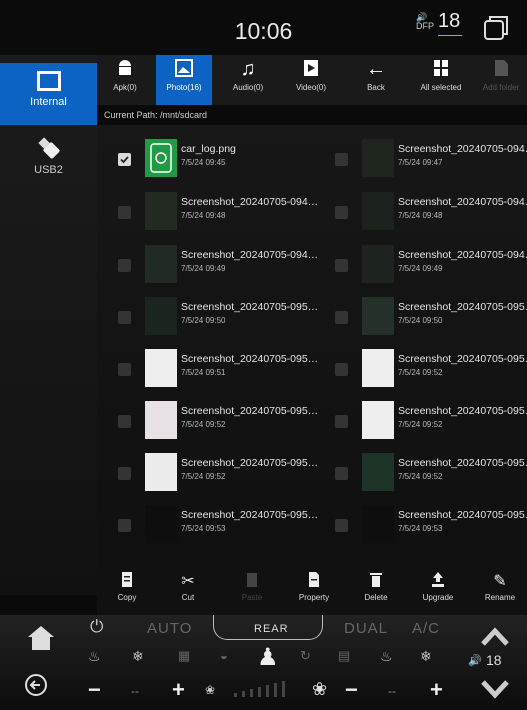 Image resolution: width=527 pixels, height=710 pixels. I want to click on front-defrost-icon: ◒, so click(224, 655).